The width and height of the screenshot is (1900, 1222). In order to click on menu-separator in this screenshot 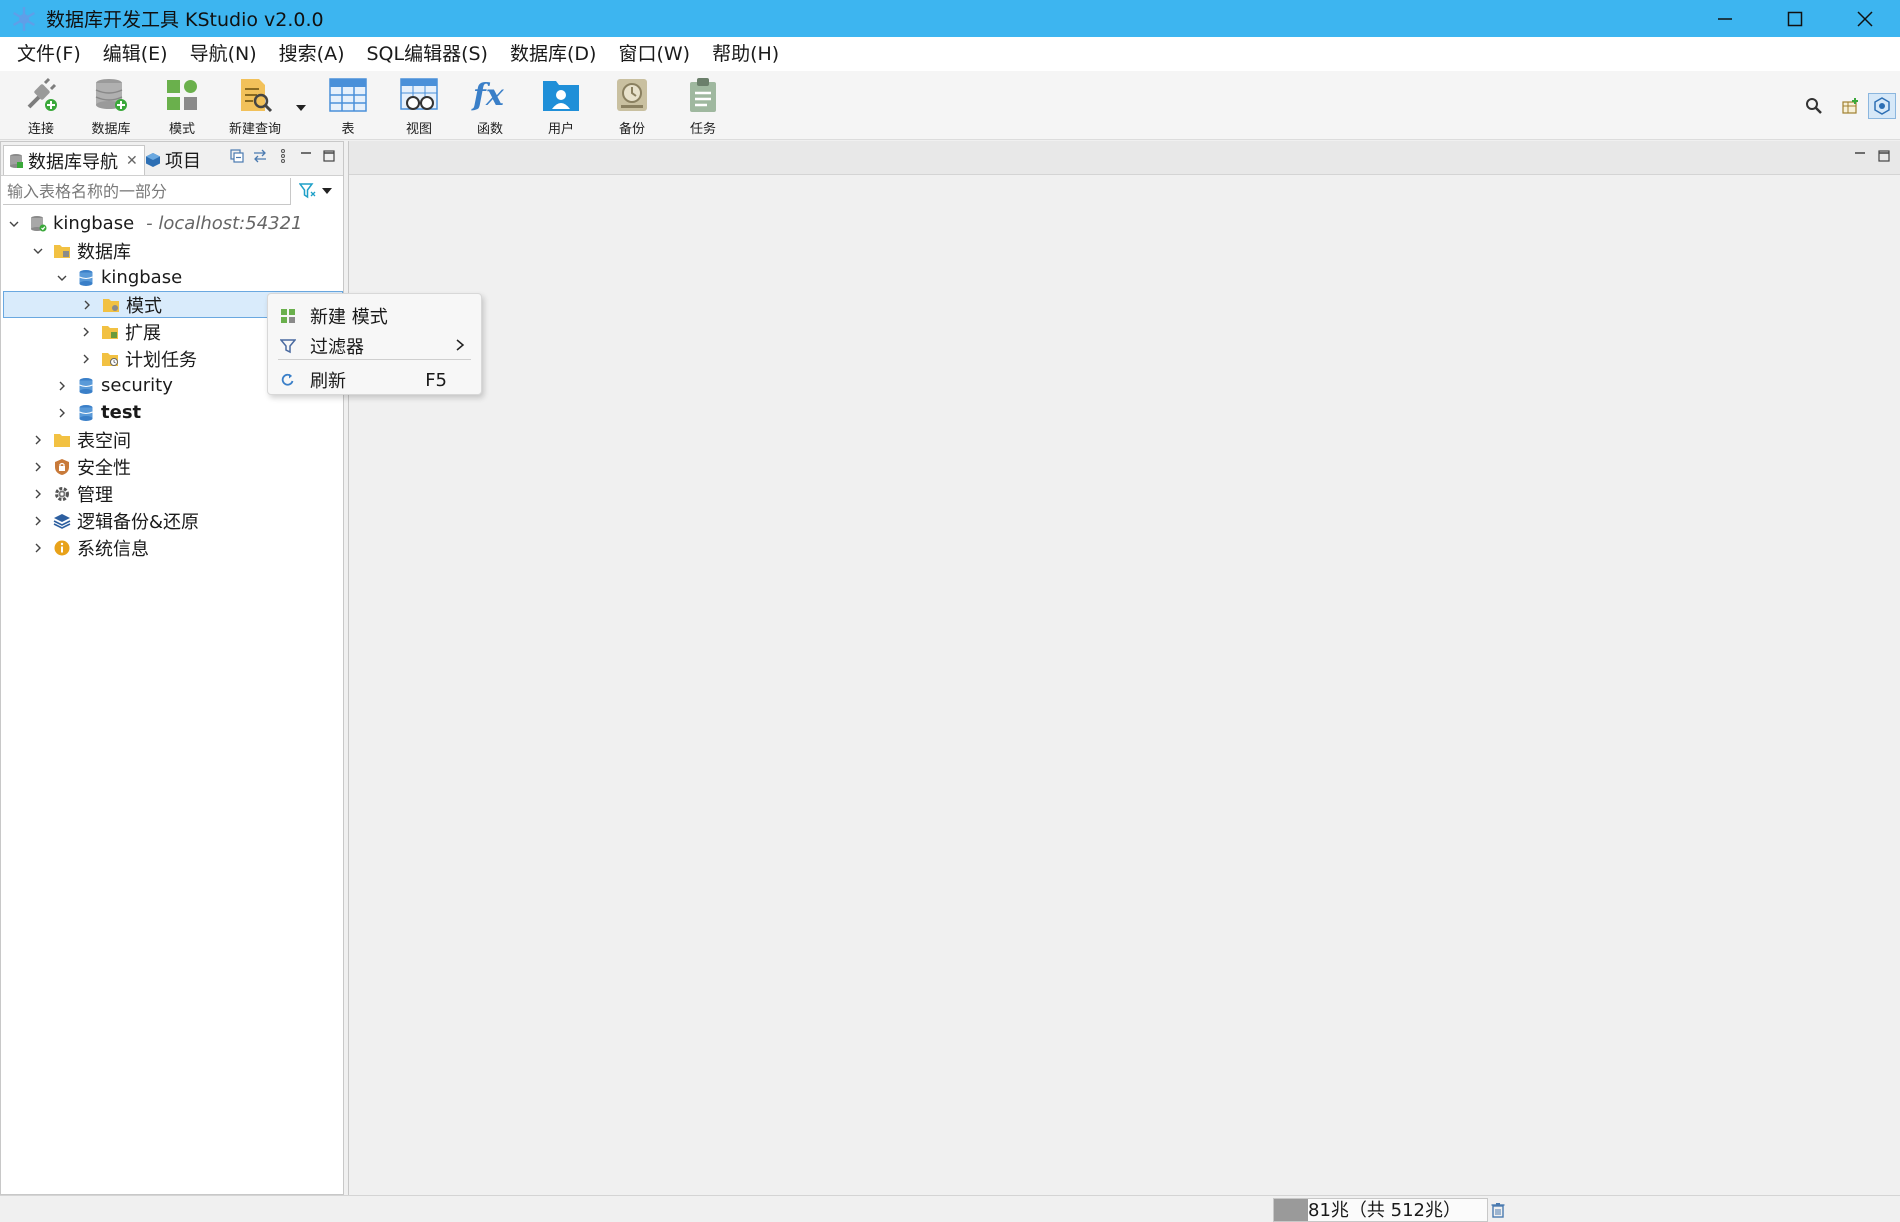, I will do `click(374, 359)`.